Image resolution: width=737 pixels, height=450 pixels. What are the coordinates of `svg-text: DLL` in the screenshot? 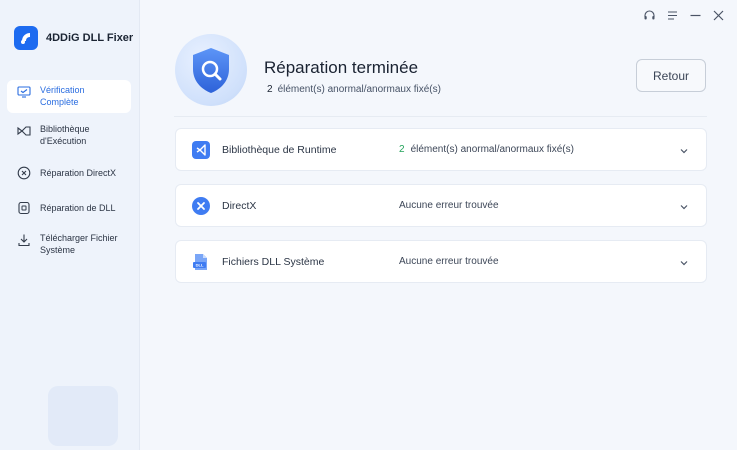 It's located at (200, 265).